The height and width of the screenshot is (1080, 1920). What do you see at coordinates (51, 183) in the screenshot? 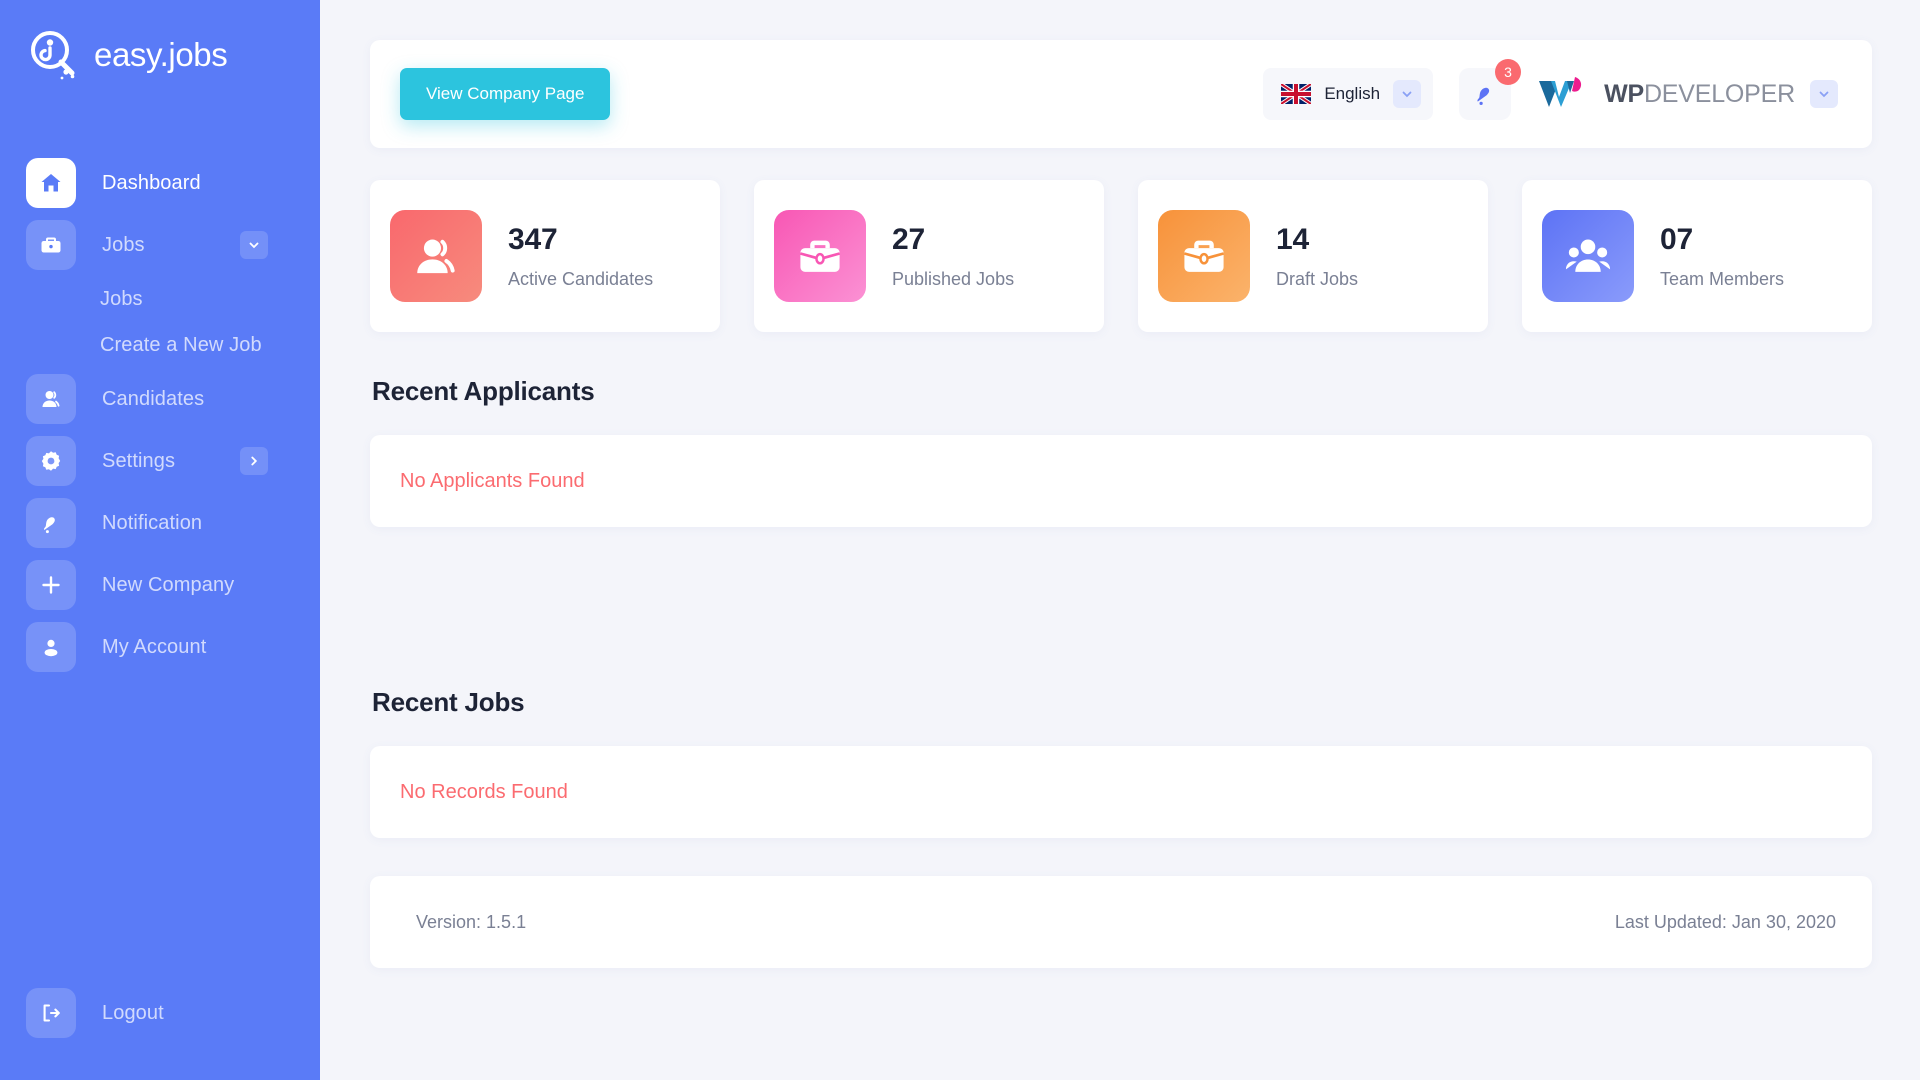
I see `home-icon` at bounding box center [51, 183].